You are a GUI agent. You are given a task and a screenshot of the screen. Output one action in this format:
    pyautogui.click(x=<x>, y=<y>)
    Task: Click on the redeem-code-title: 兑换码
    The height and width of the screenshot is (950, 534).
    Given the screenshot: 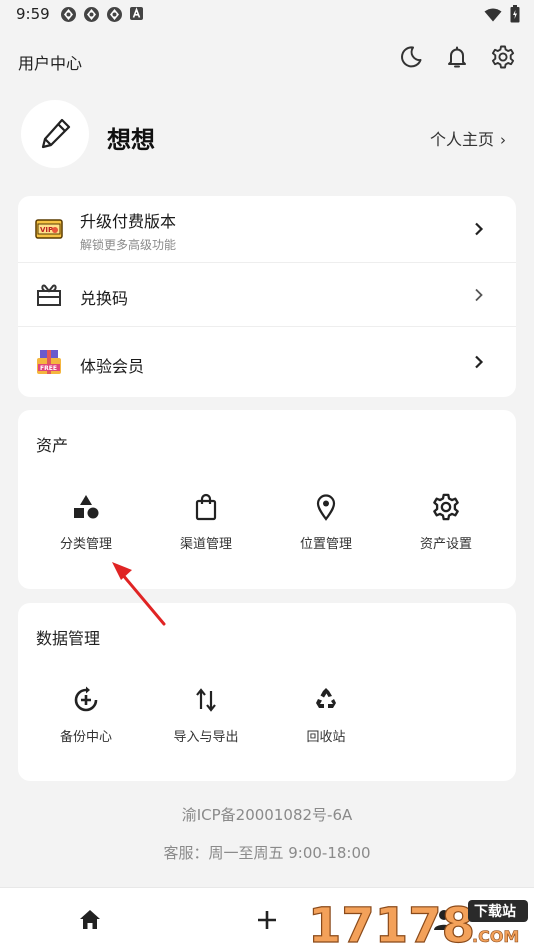 What is the action you would take?
    pyautogui.click(x=104, y=298)
    